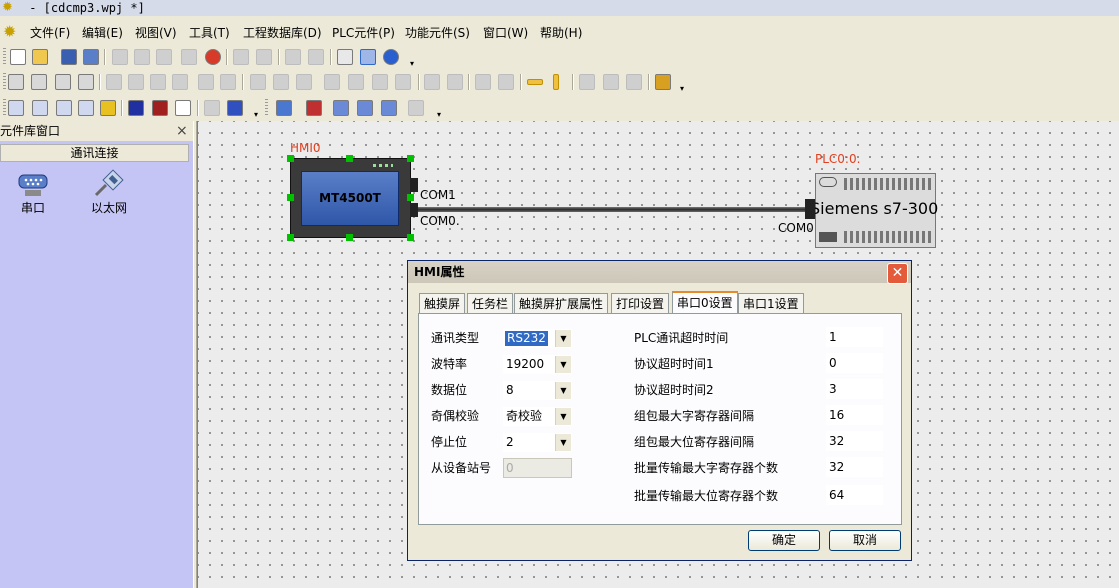 Image resolution: width=1119 pixels, height=588 pixels. I want to click on database-icon, so click(108, 108).